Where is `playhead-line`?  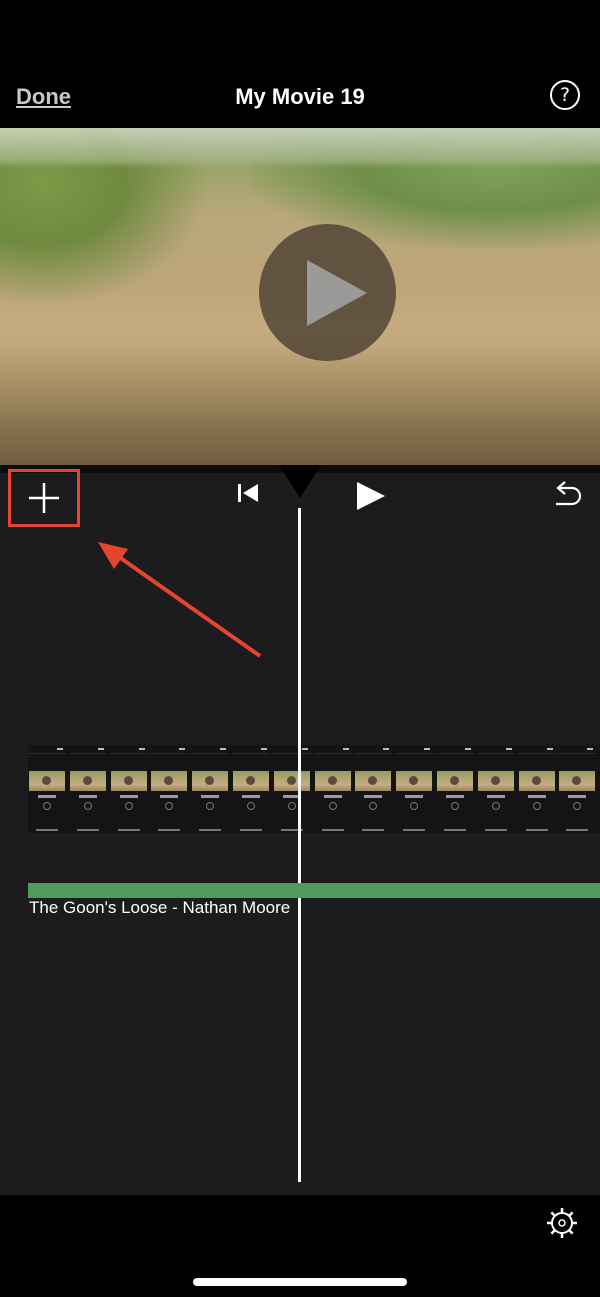 playhead-line is located at coordinates (299, 845).